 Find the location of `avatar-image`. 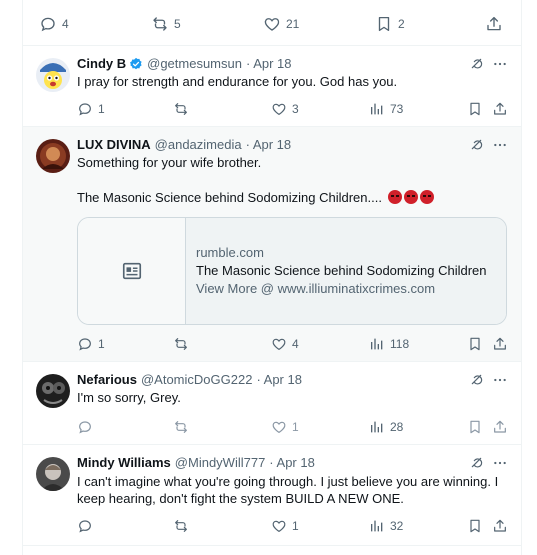

avatar-image is located at coordinates (53, 156).